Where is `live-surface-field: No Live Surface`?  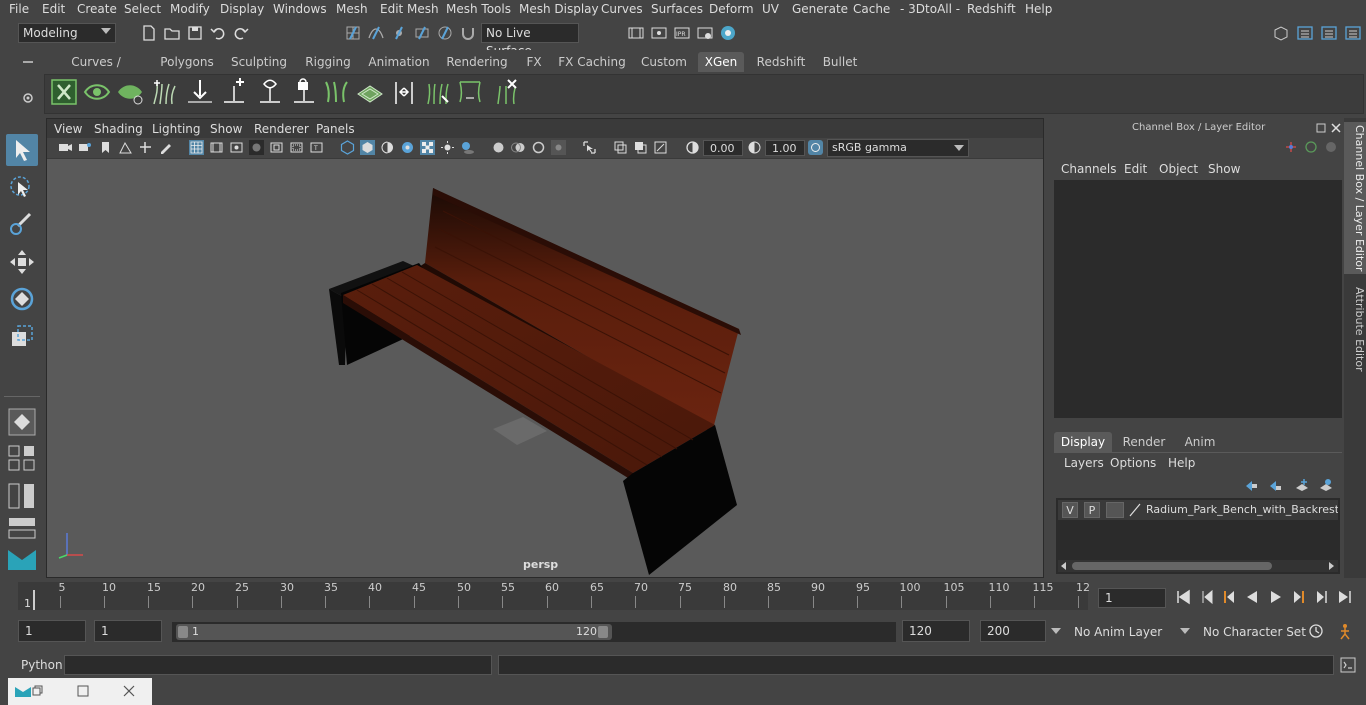
live-surface-field: No Live Surface is located at coordinates (530, 40).